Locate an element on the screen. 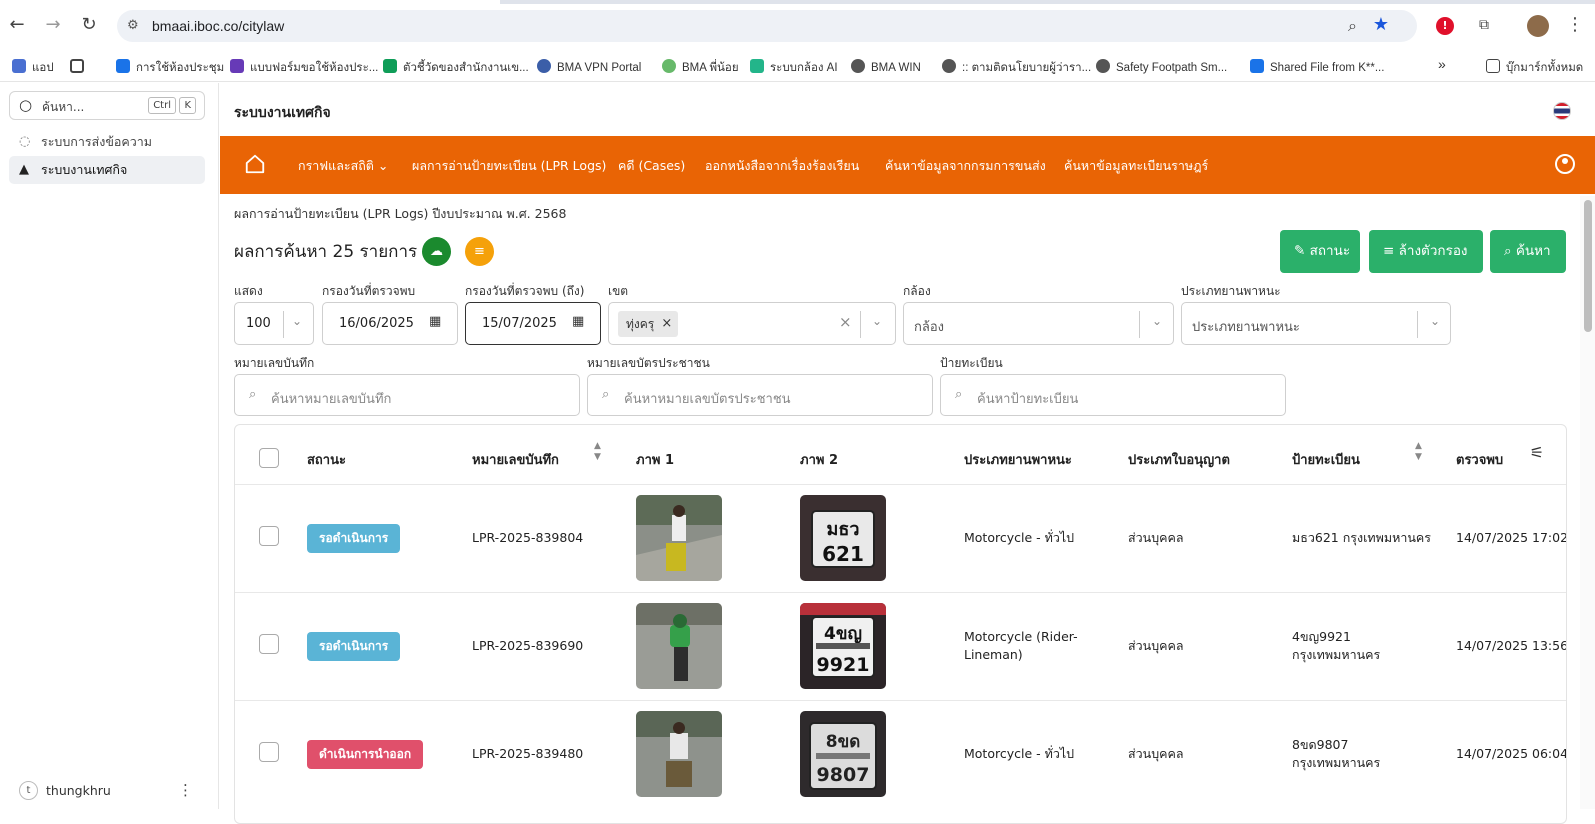 The height and width of the screenshot is (824, 1595). sidebar-item-citylaw: ▲ ระบบงานเทศกิจ is located at coordinates (107, 170).